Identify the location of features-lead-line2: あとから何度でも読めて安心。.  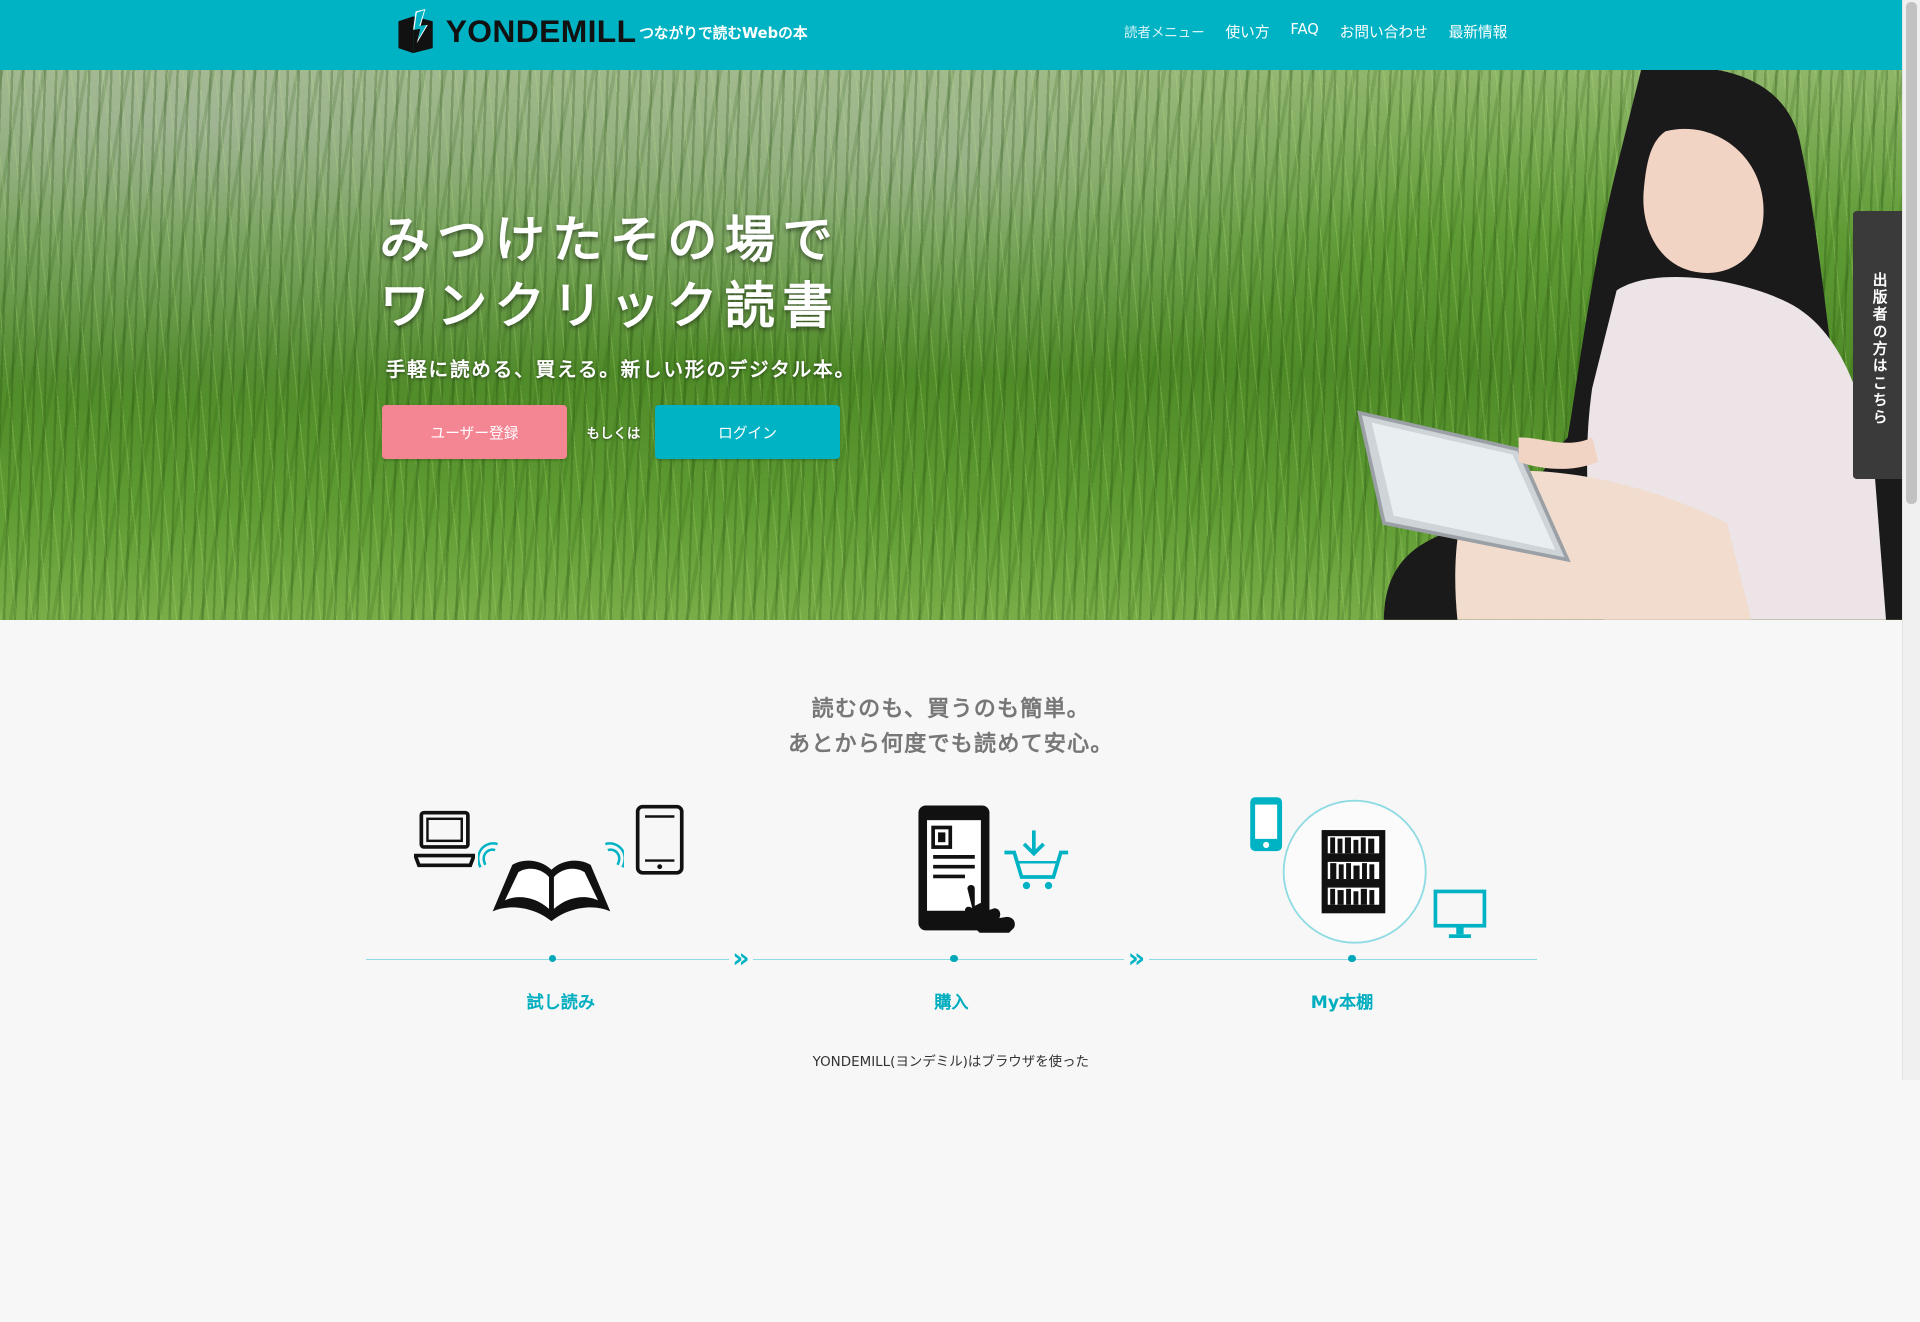
(951, 745).